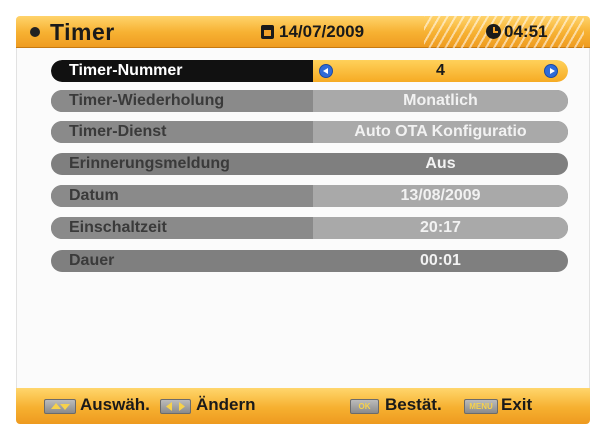 This screenshot has width=604, height=431. I want to click on row-value: Aus, so click(440, 163).